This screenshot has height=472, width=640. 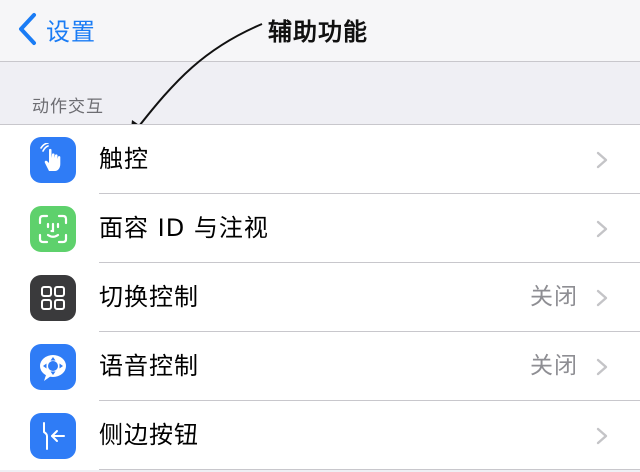 What do you see at coordinates (27, 29) in the screenshot?
I see `chevron-left-icon` at bounding box center [27, 29].